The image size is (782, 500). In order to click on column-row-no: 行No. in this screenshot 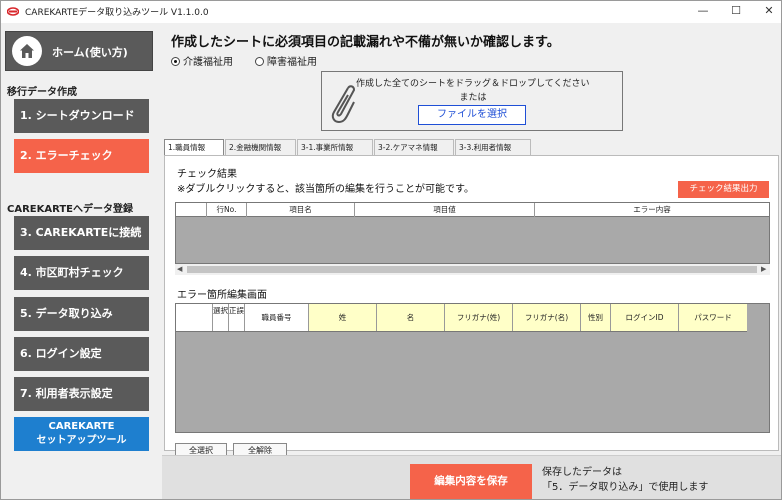, I will do `click(226, 210)`.